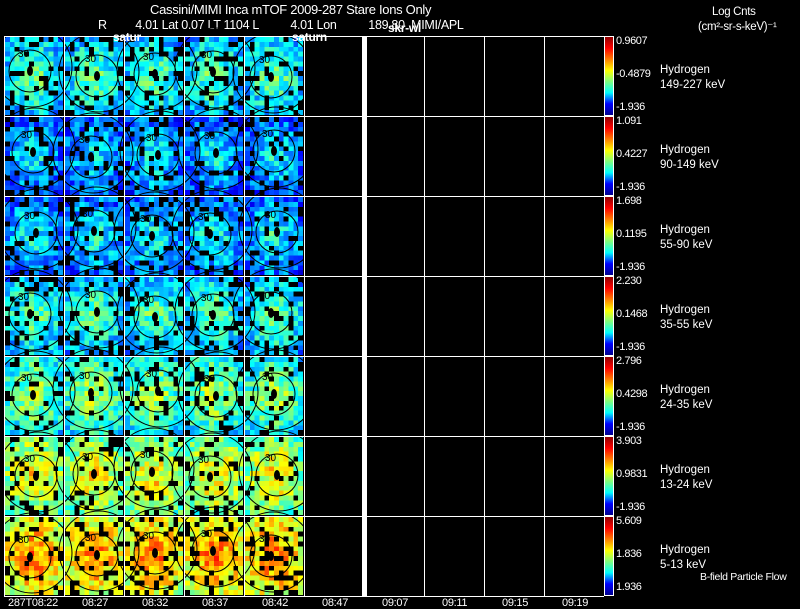  What do you see at coordinates (95, 603) in the screenshot?
I see `time-tick-label: 08:27` at bounding box center [95, 603].